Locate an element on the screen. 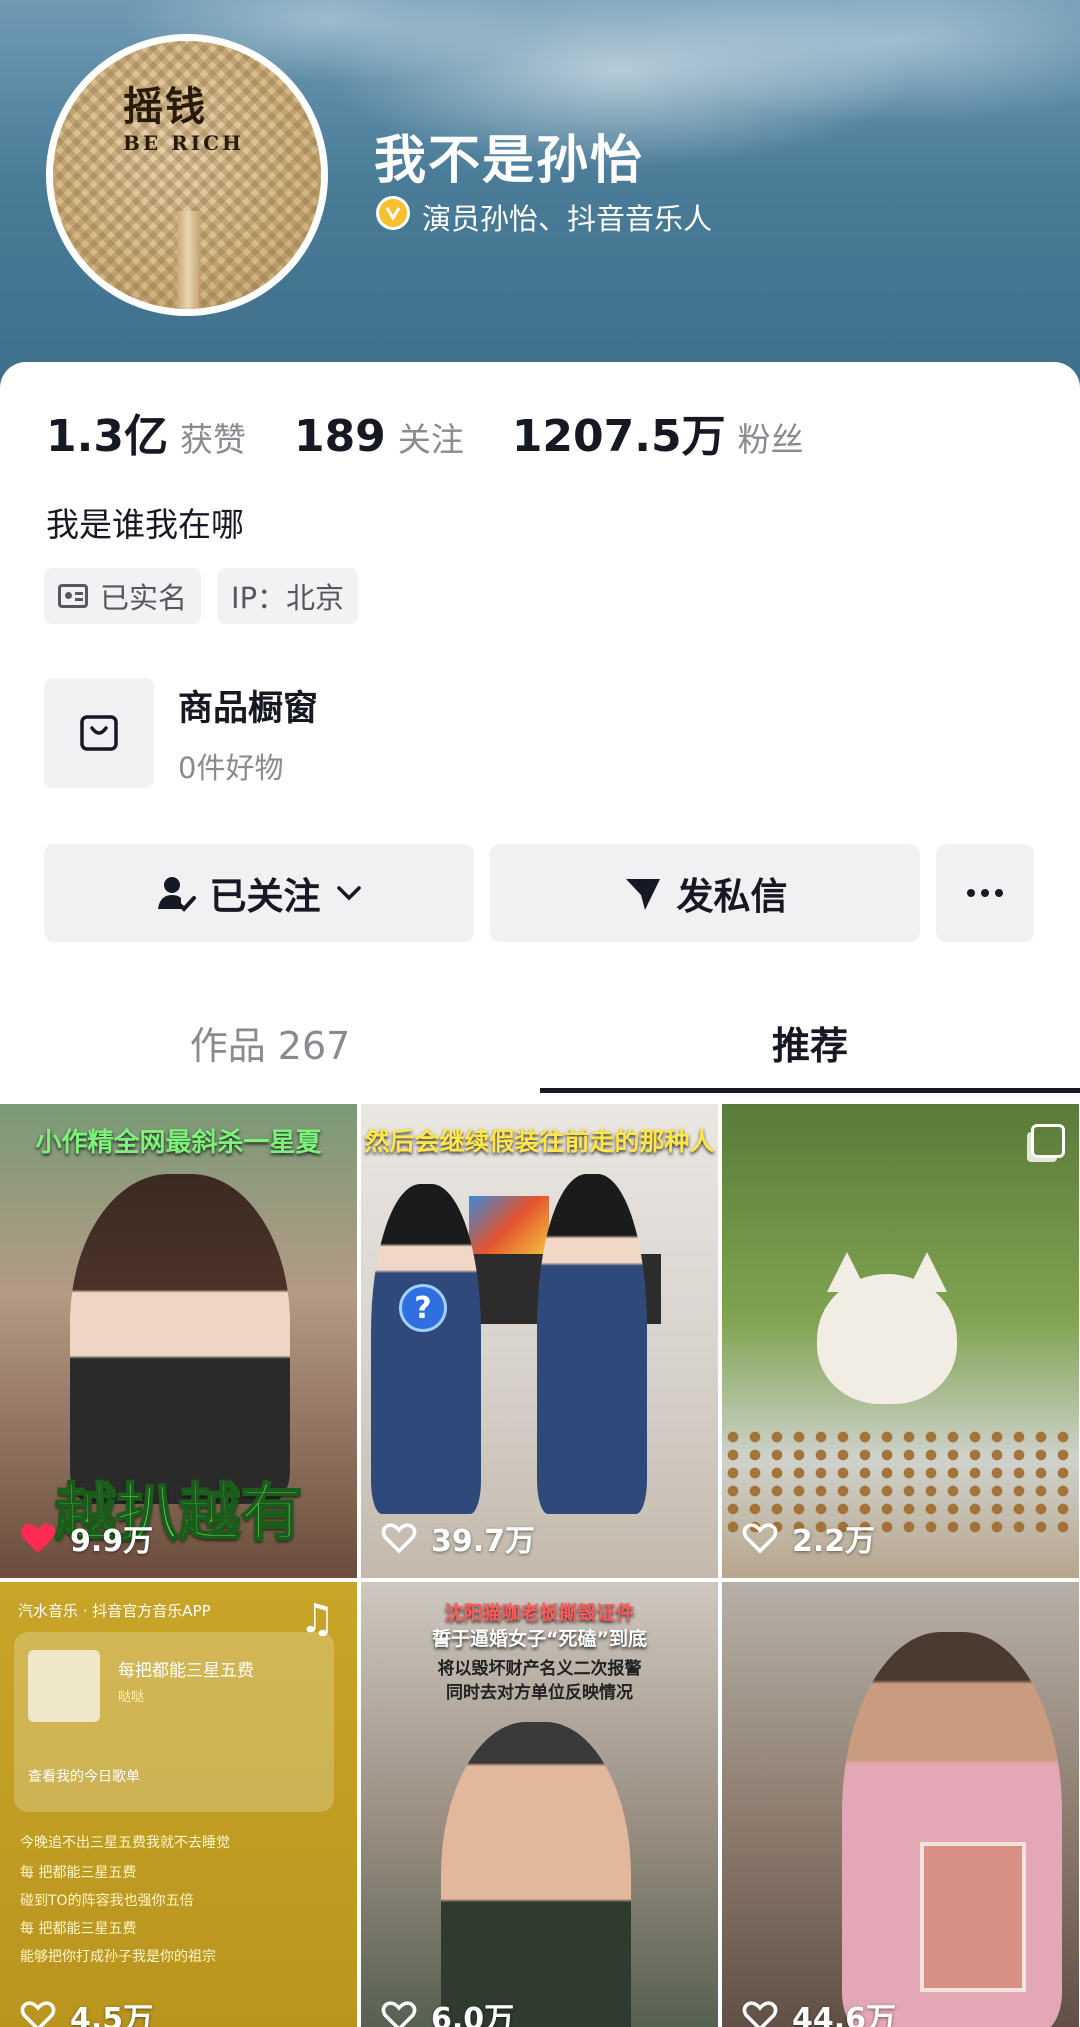 This screenshot has height=2027, width=1080. more-icon is located at coordinates (985, 893).